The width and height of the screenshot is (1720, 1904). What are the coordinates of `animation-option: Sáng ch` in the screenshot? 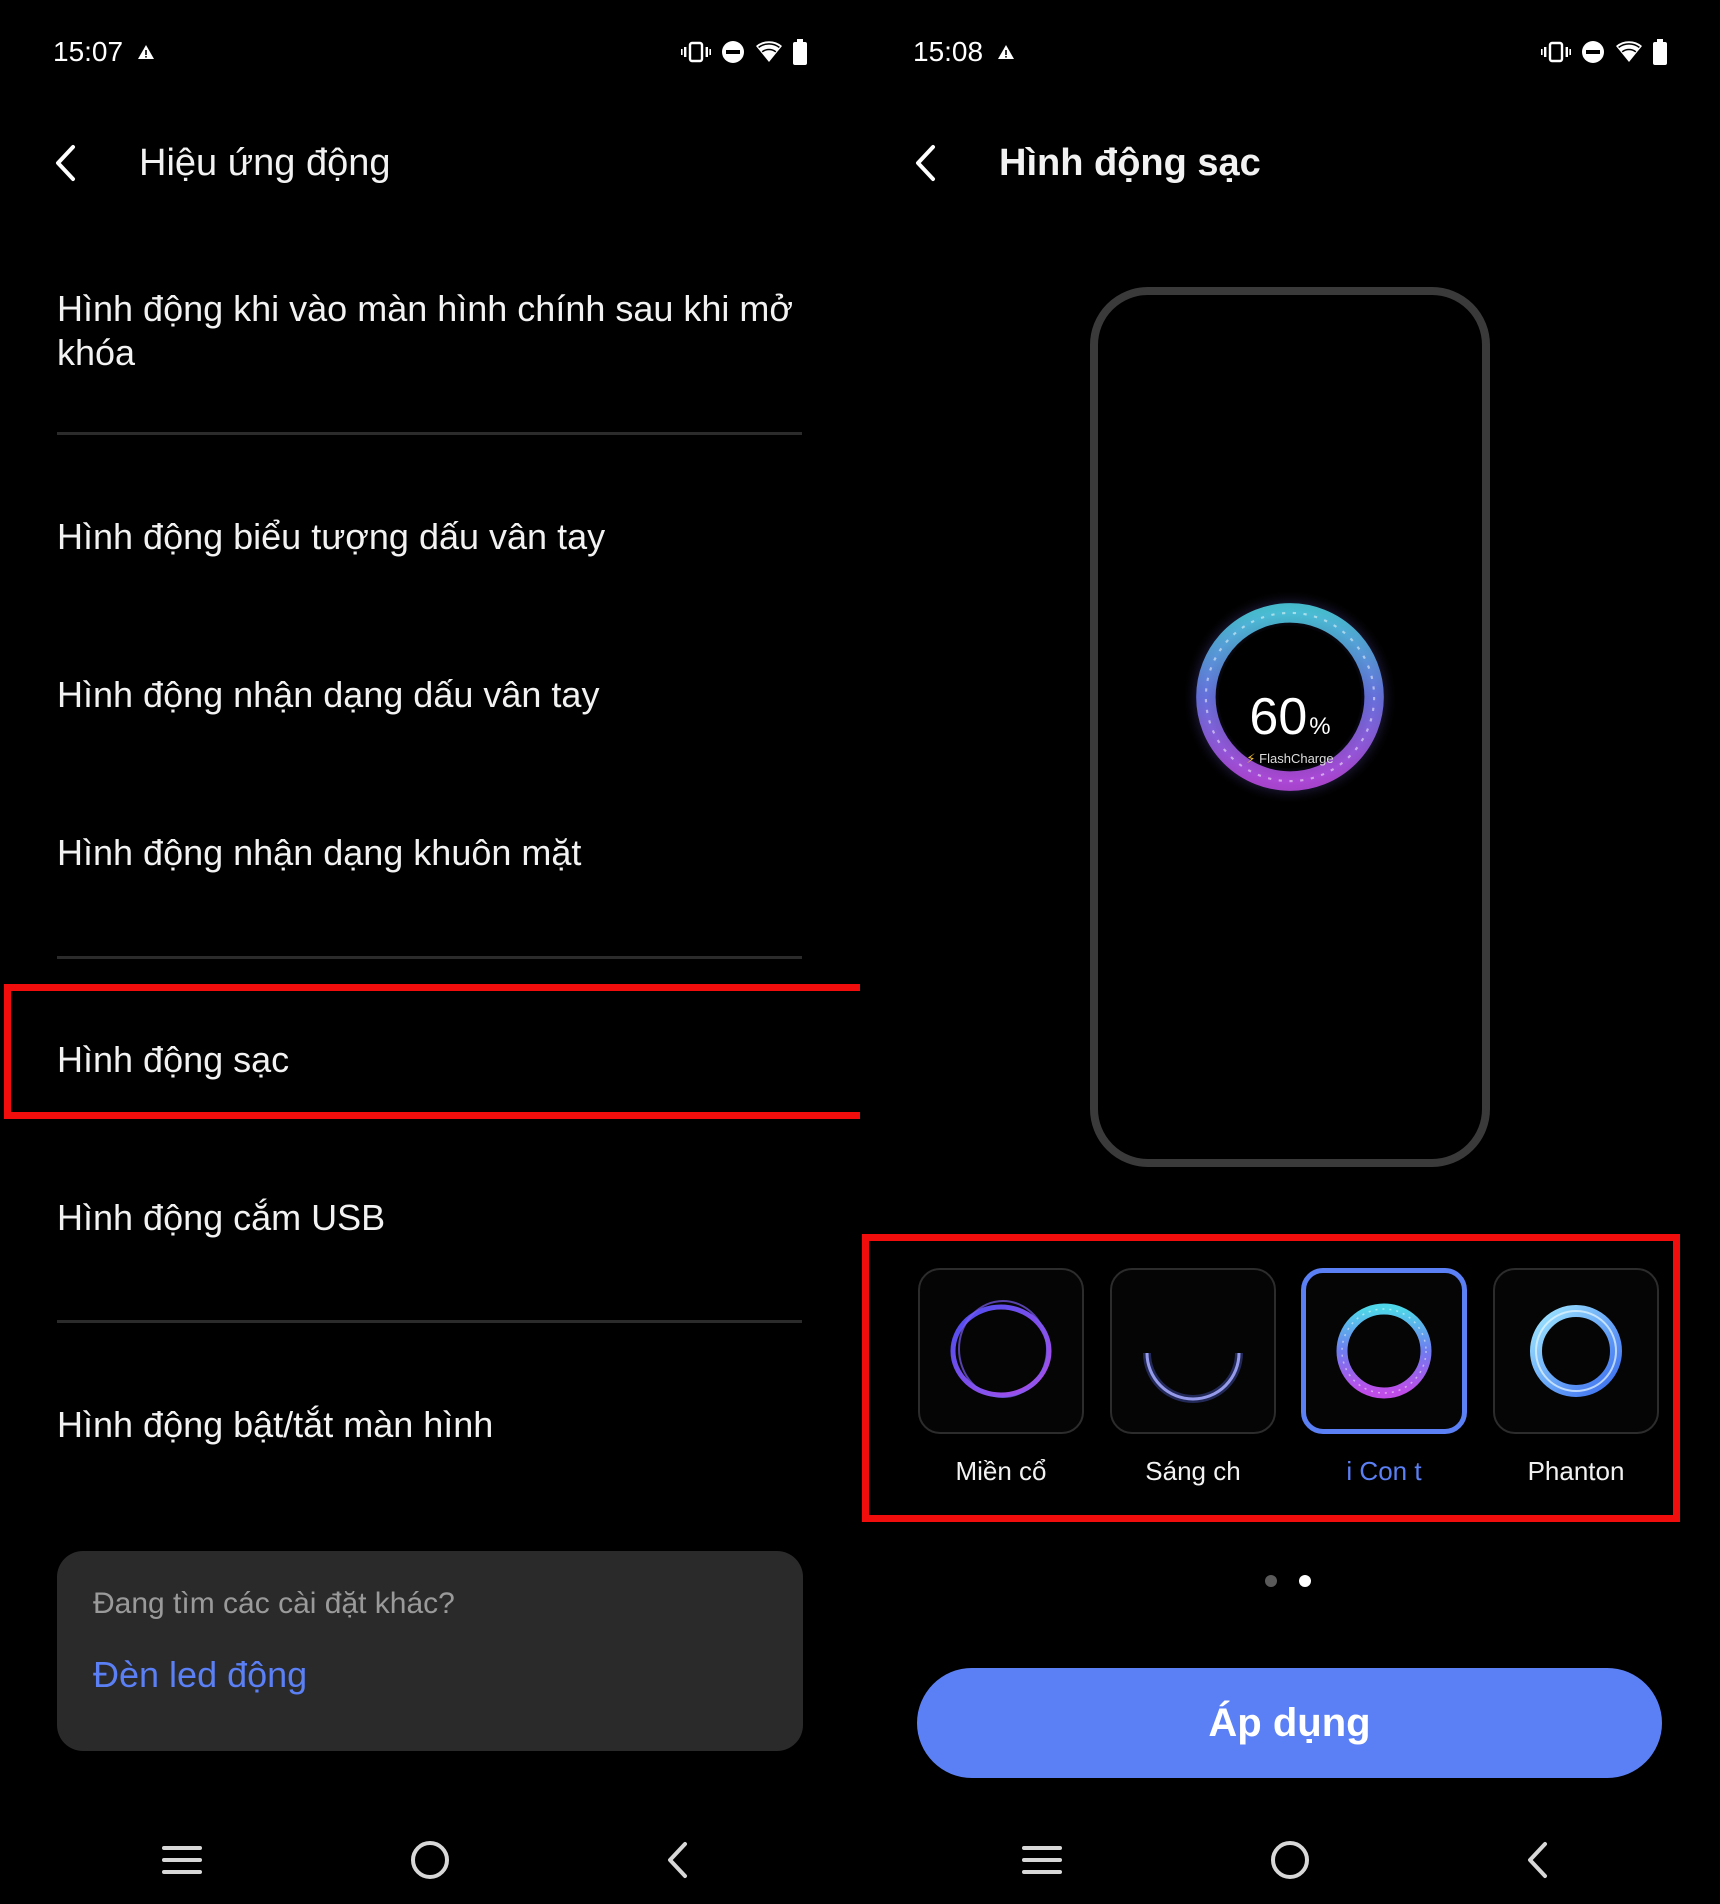 It's located at (1193, 1377).